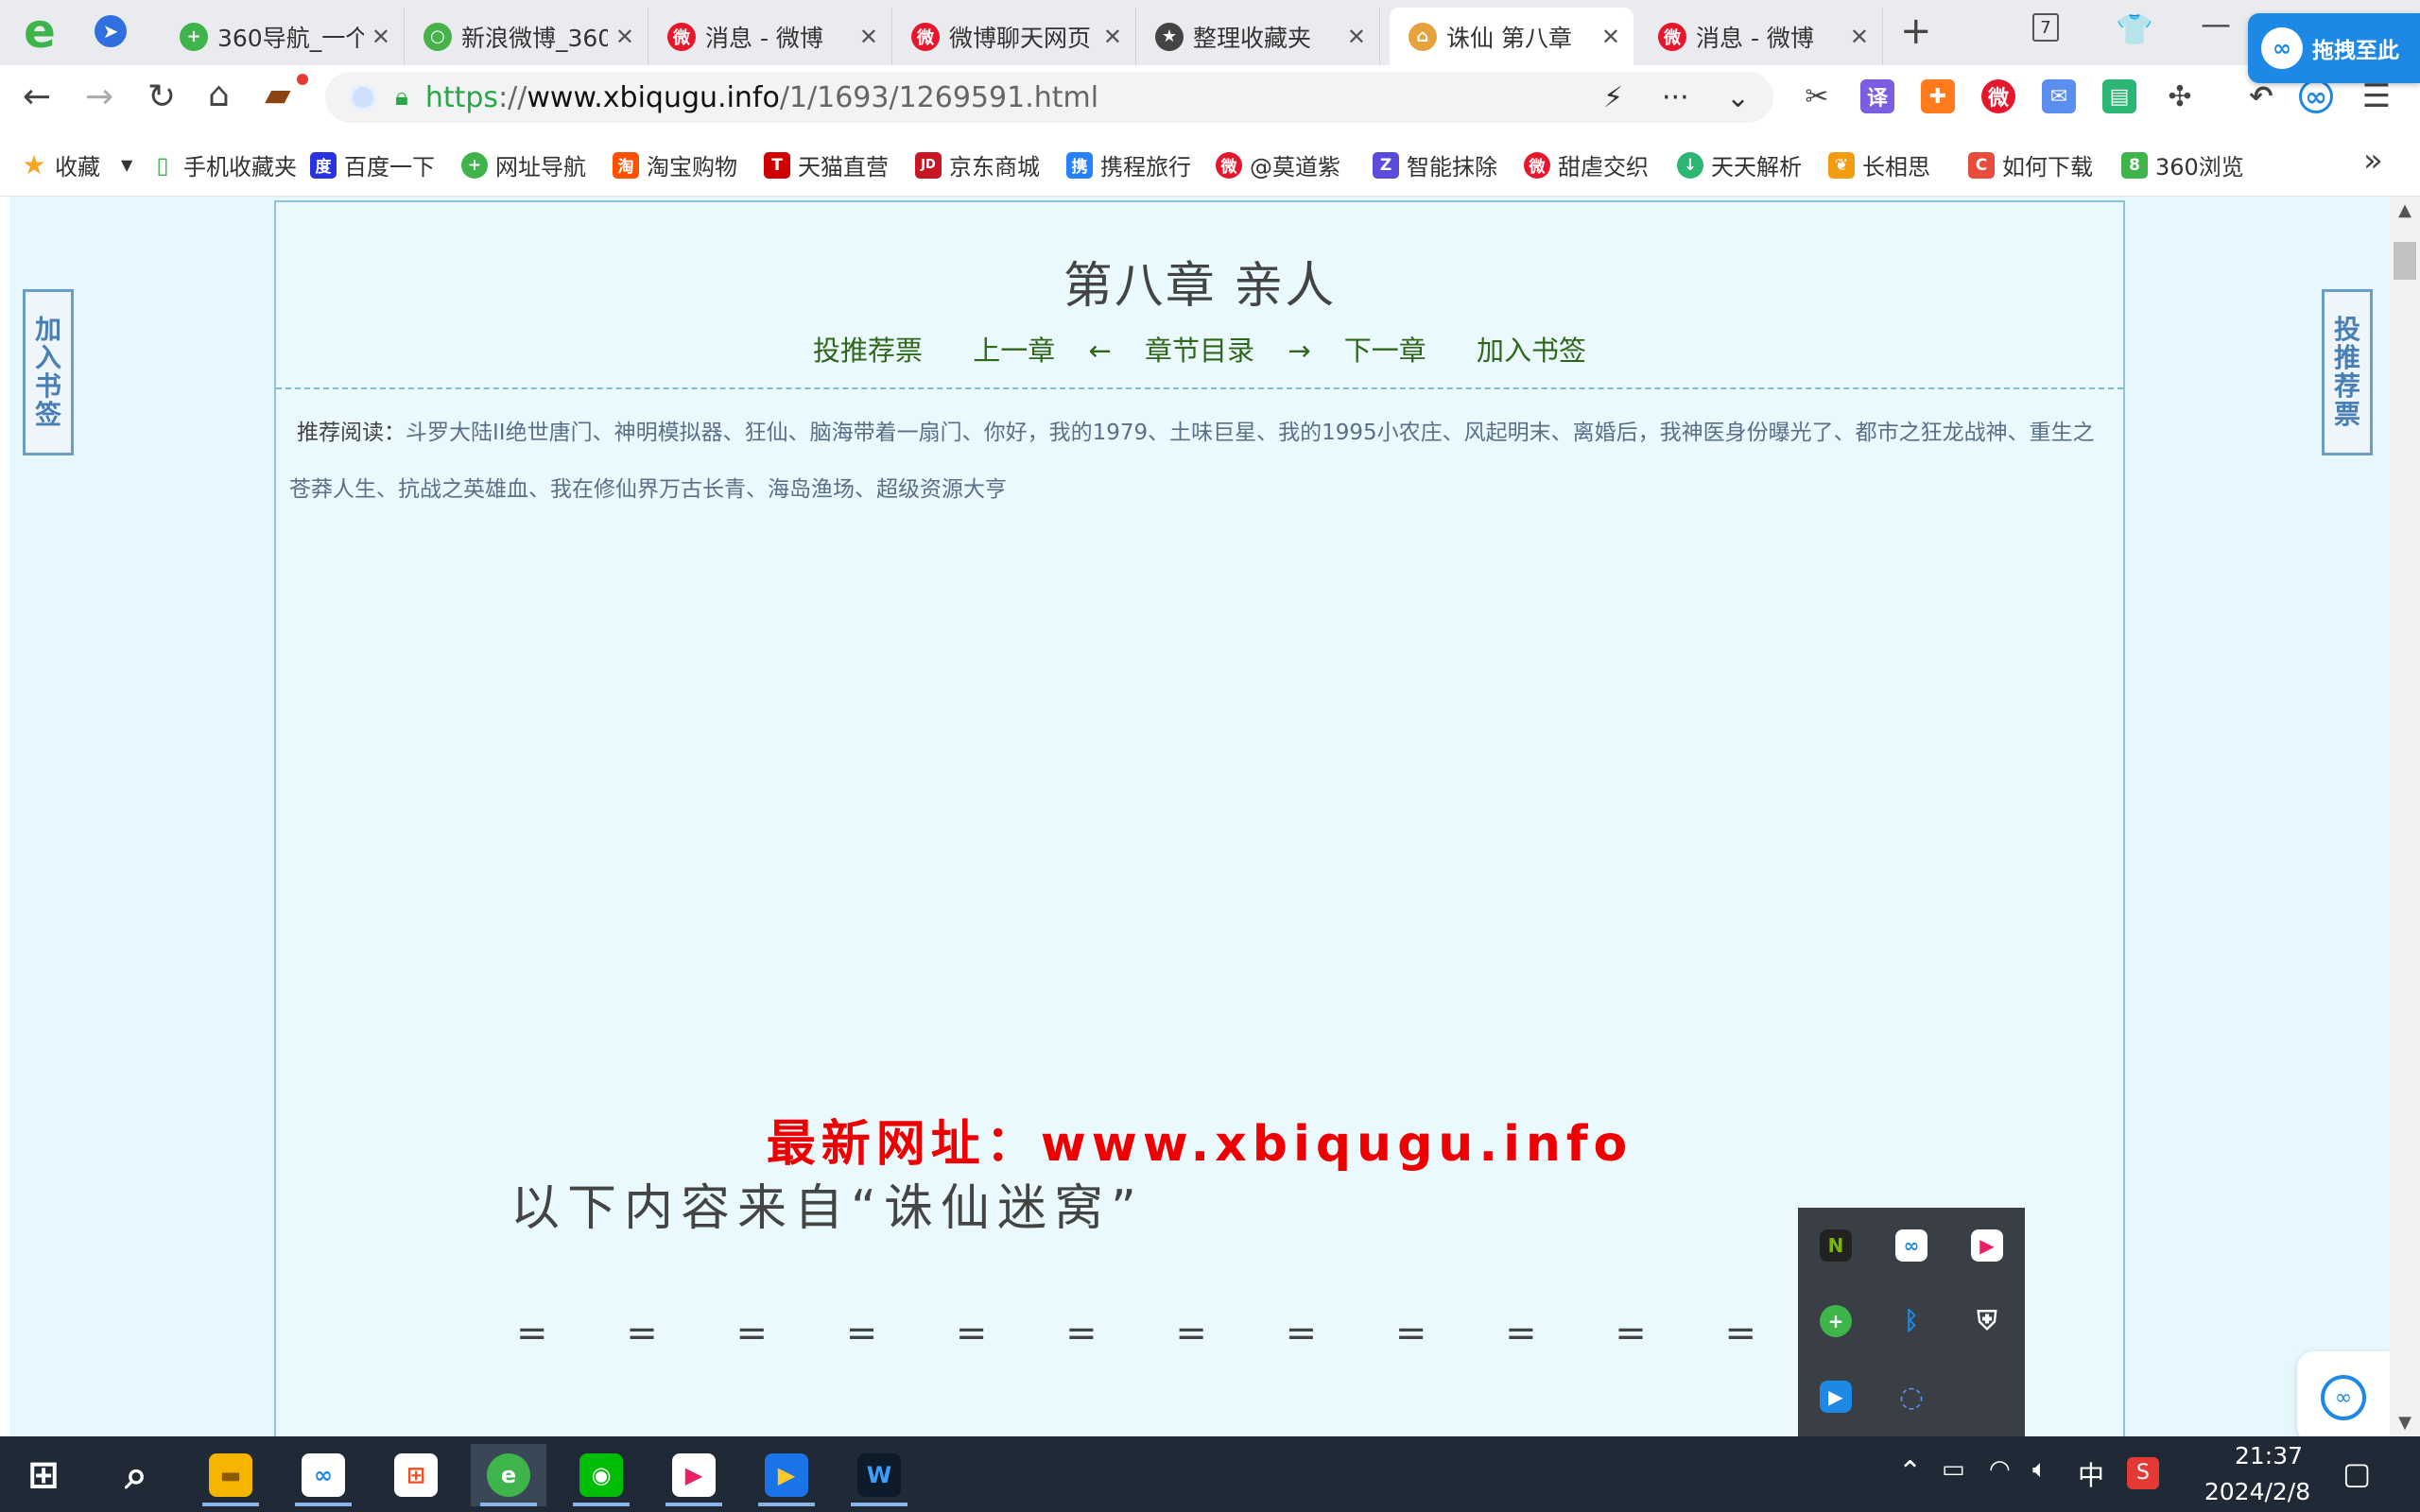 The image size is (2420, 1512). I want to click on baidu-netdisk-toolbar-icon: ∞, so click(2316, 96).